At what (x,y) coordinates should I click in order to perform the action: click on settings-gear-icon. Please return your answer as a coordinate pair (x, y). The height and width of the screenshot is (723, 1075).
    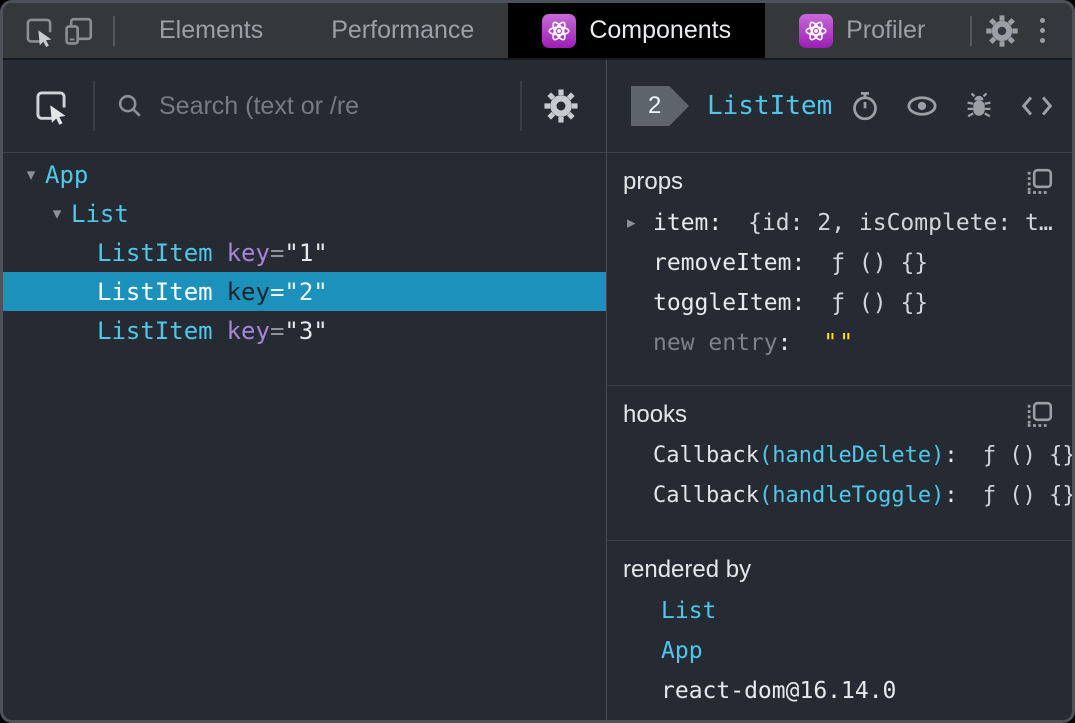
    Looking at the image, I should click on (1002, 31).